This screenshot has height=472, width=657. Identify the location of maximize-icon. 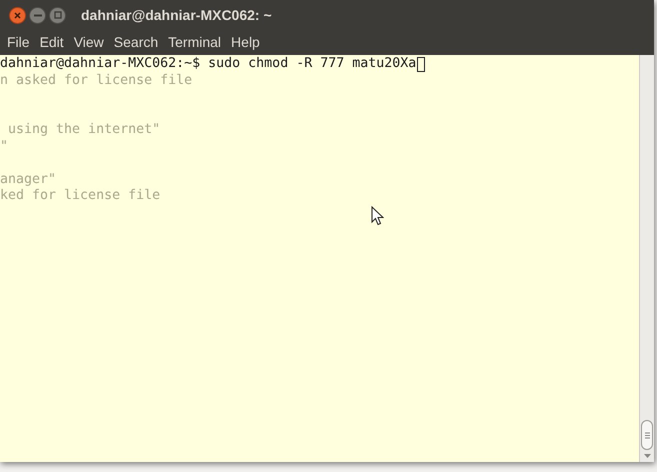
(58, 15).